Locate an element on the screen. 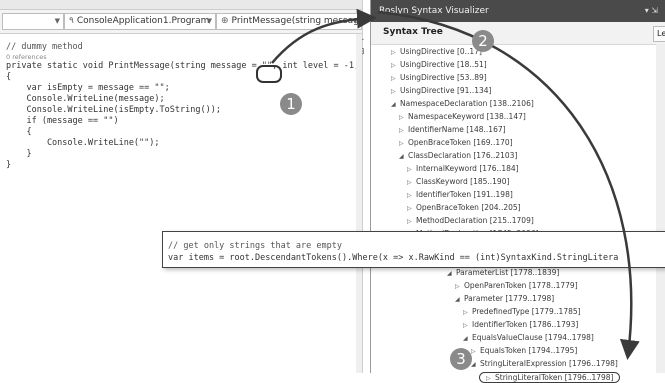 The width and height of the screenshot is (665, 383). tree-node: ▷ StringLiteralToken [1796..1798] is located at coordinates (550, 377).